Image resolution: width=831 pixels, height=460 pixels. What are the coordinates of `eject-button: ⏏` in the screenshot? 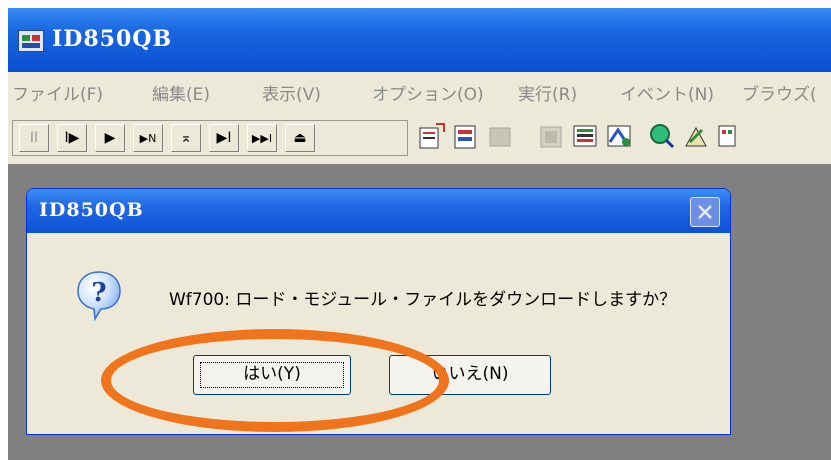 It's located at (300, 138).